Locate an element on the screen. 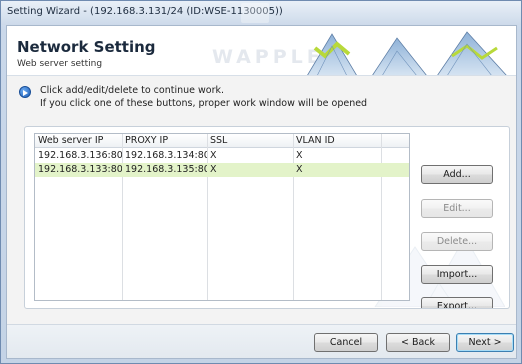 Image resolution: width=522 pixels, height=364 pixels. cell-proxy-ip: 192.168.3.134:80 is located at coordinates (166, 155).